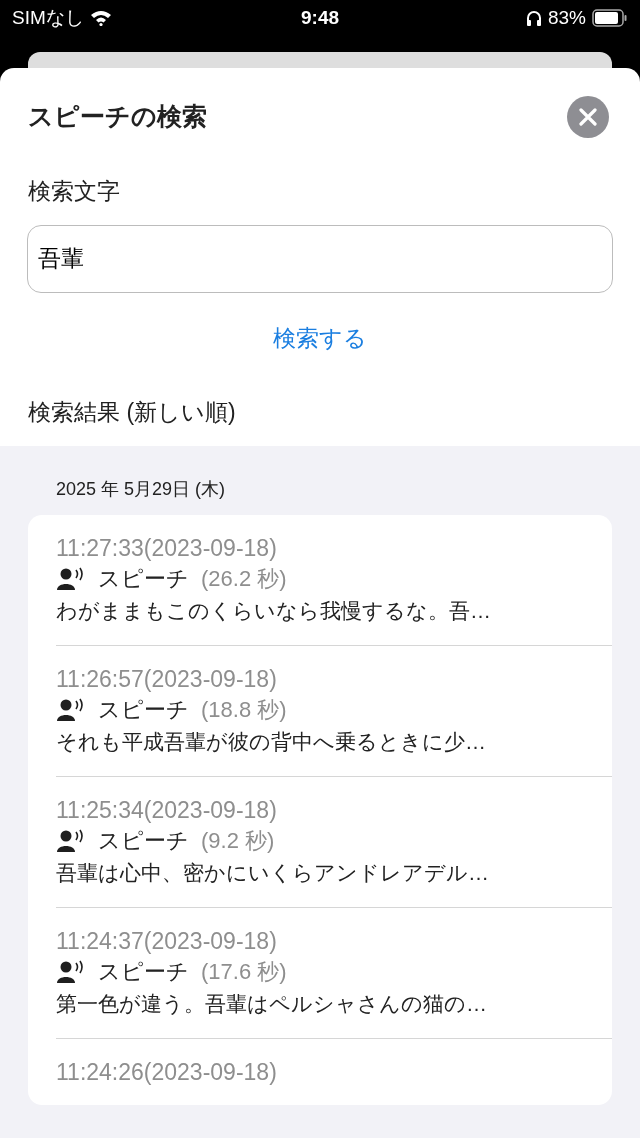 This screenshot has width=640, height=1138. Describe the element at coordinates (74, 191) in the screenshot. I see `field-label: 検索文字` at that location.